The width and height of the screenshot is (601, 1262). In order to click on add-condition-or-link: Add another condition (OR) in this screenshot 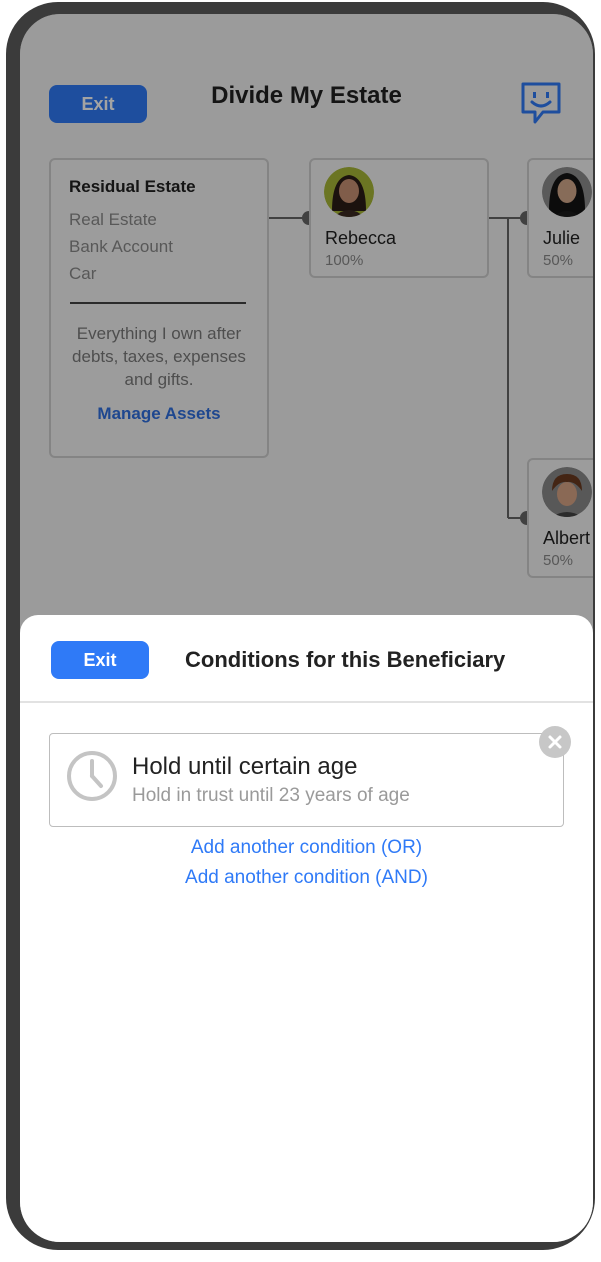, I will do `click(306, 848)`.